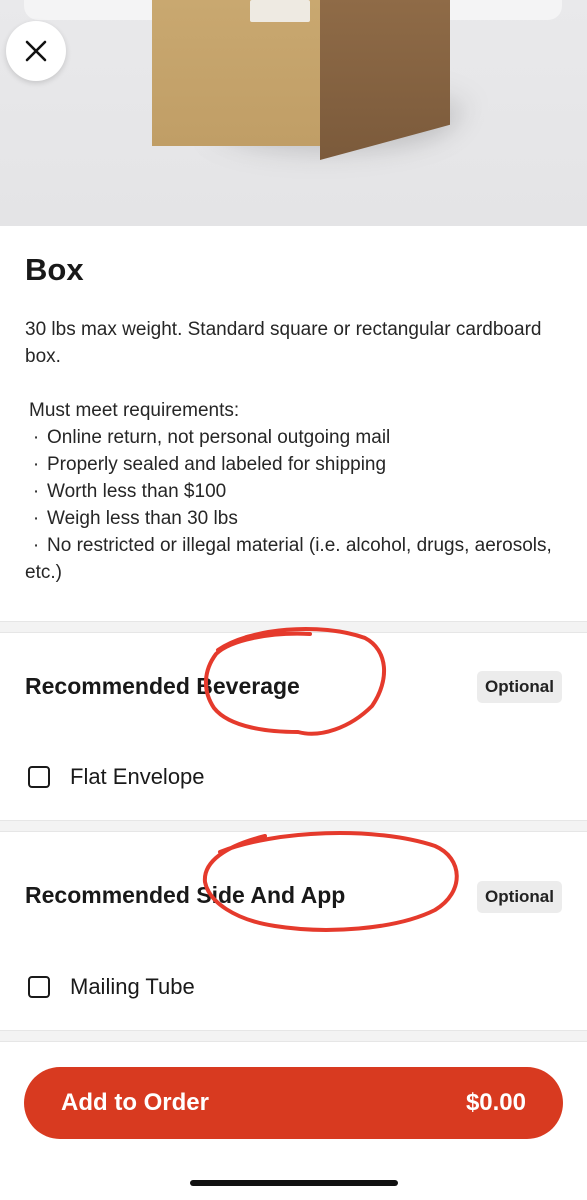 Image resolution: width=587 pixels, height=1200 pixels. Describe the element at coordinates (134, 410) in the screenshot. I see `requirements-heading: Must meet requirements:` at that location.